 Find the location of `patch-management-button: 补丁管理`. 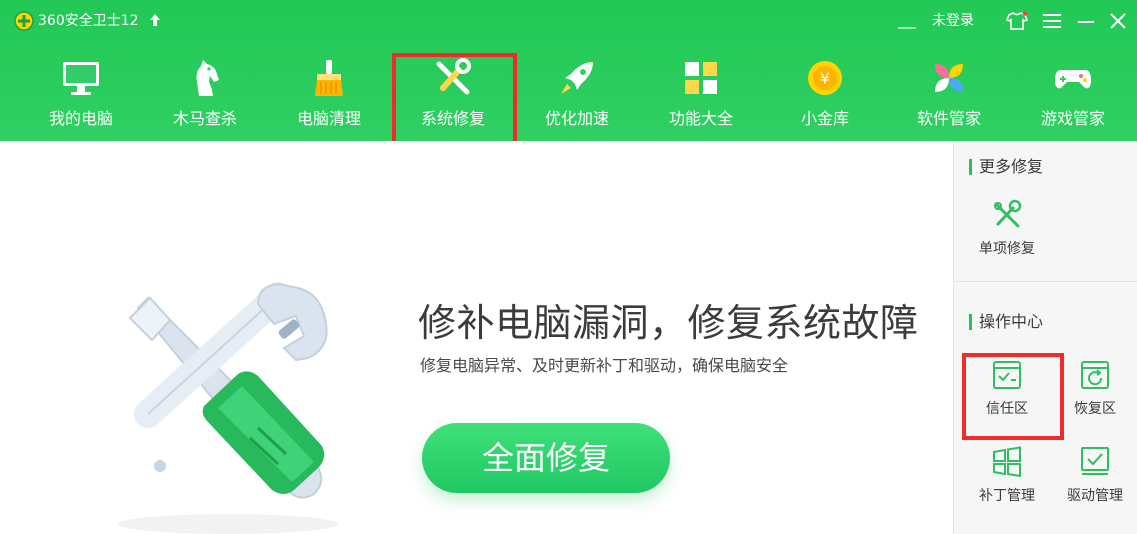

patch-management-button: 补丁管理 is located at coordinates (1007, 486).